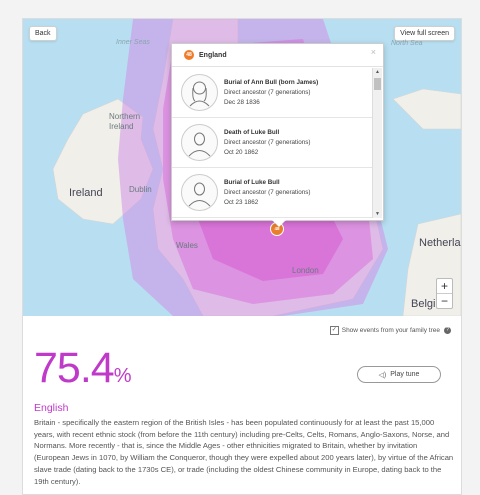 The height and width of the screenshot is (495, 480). What do you see at coordinates (252, 132) in the screenshot?
I see `event-title: Death of Luke Bull` at bounding box center [252, 132].